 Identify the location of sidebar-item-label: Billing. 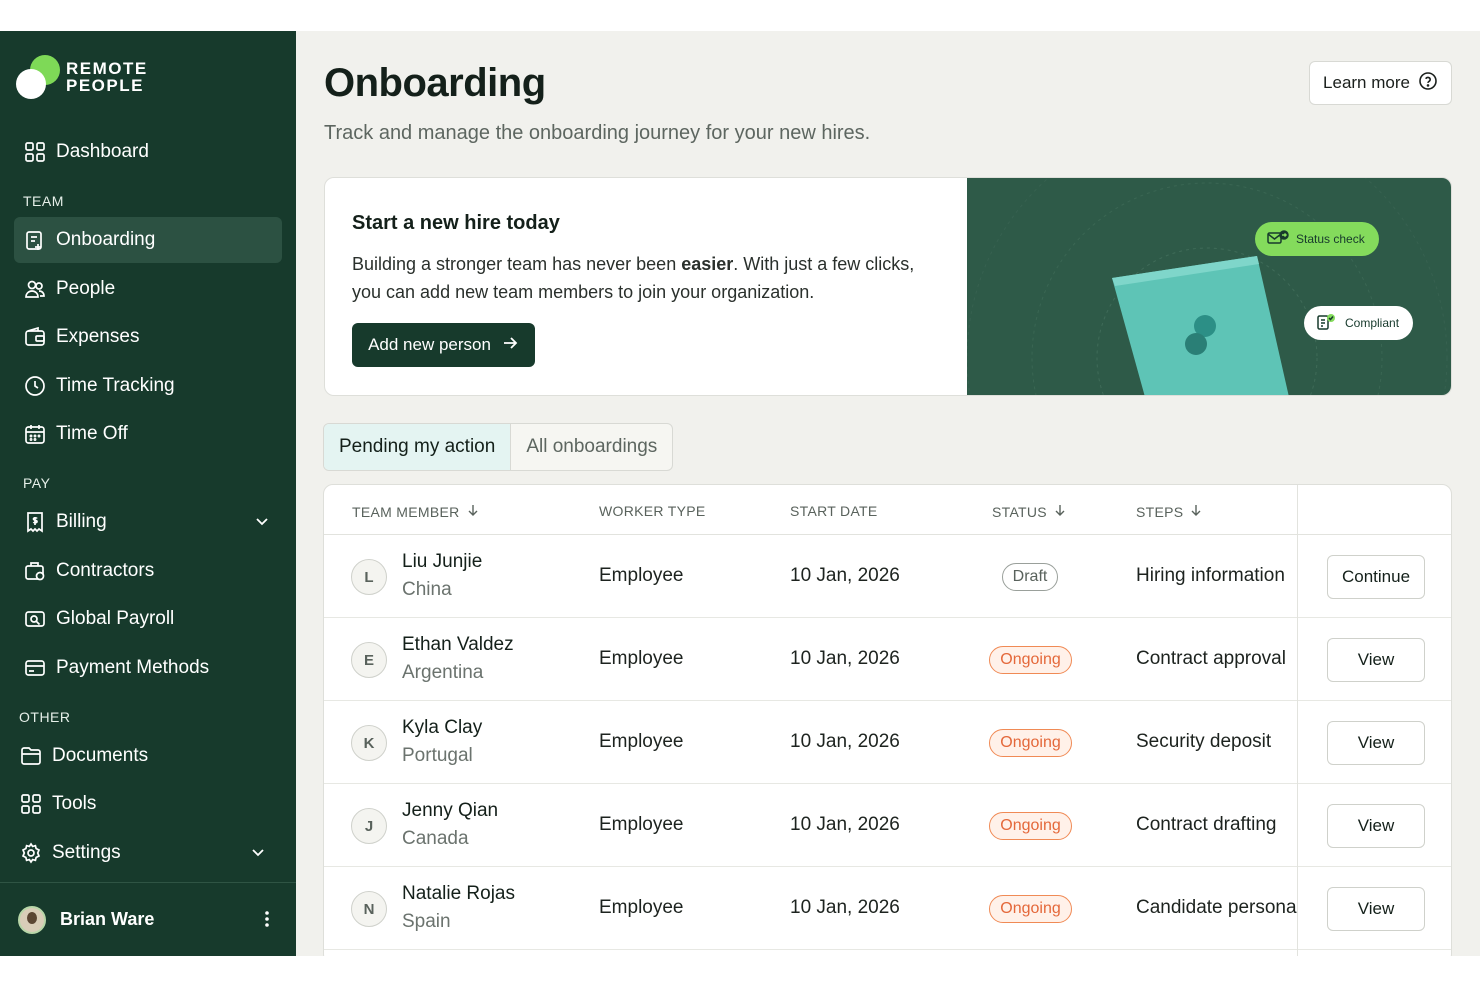
(81, 521).